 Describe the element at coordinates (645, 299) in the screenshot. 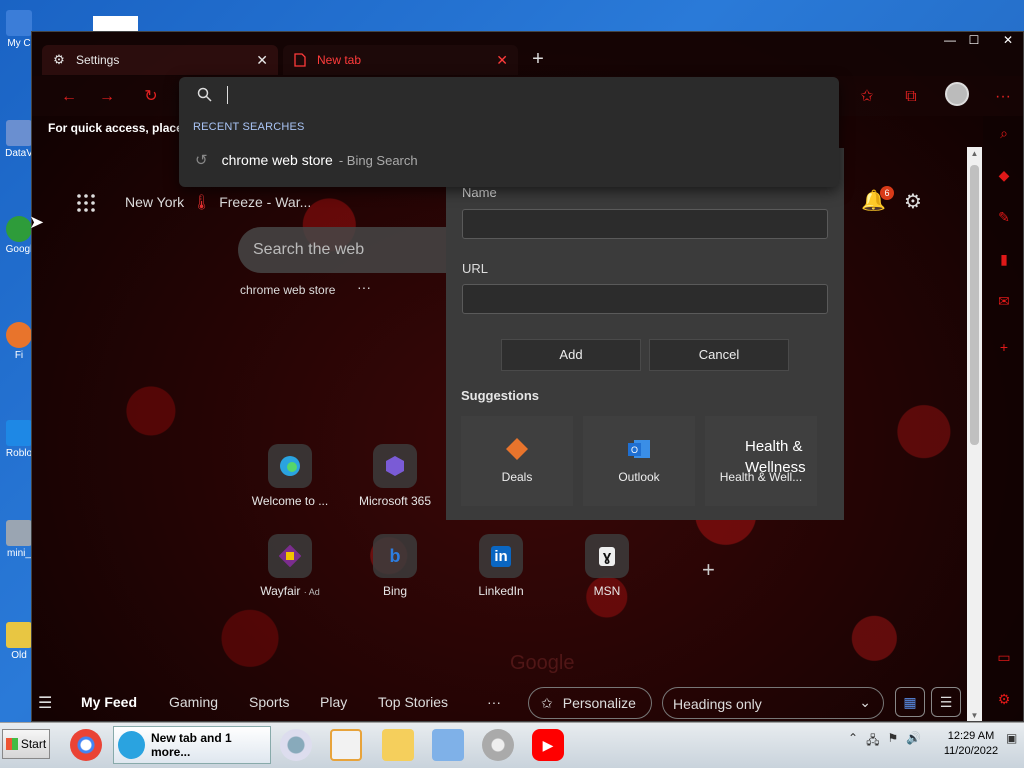

I see `url-field` at that location.